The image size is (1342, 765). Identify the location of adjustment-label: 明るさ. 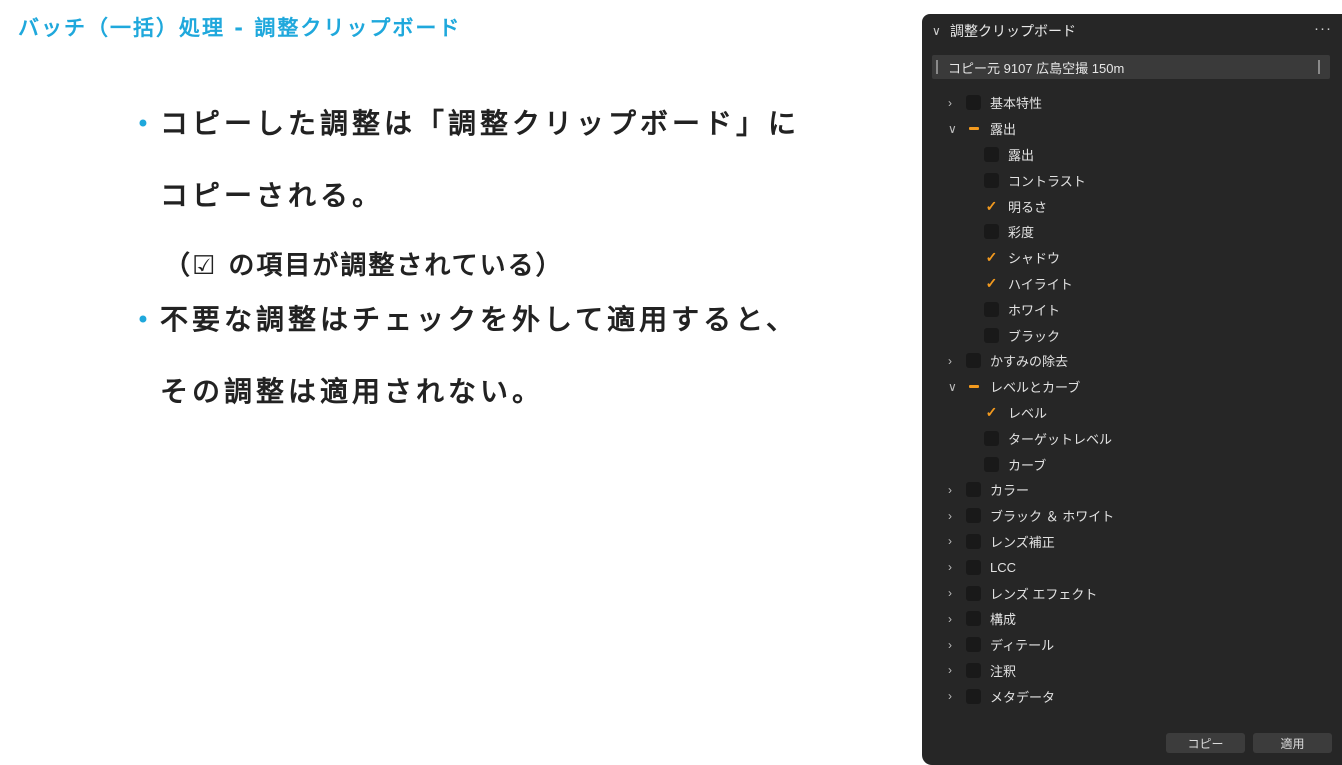
(1028, 207).